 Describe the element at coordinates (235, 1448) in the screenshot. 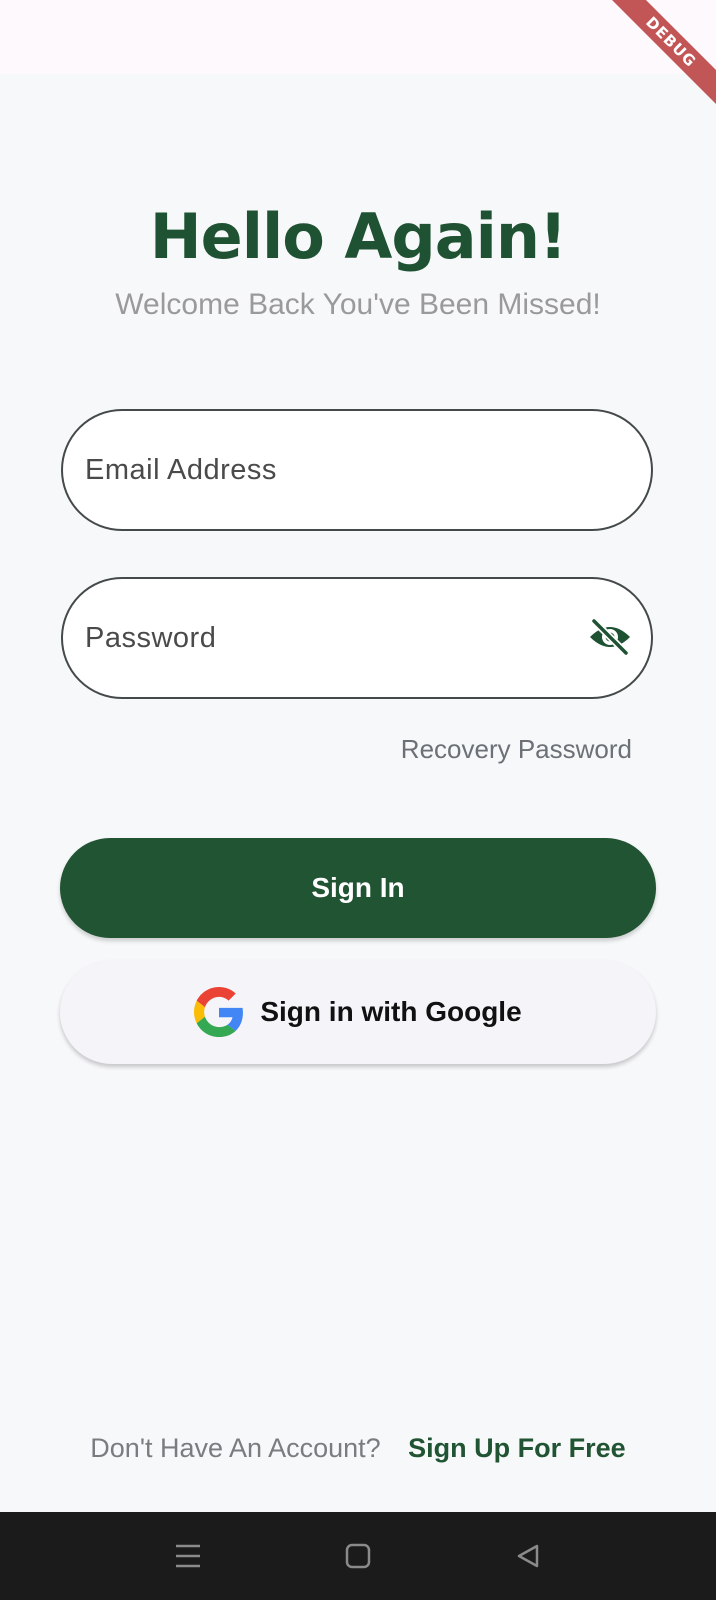

I see `signup-prompt: Don't Have An Account?` at that location.